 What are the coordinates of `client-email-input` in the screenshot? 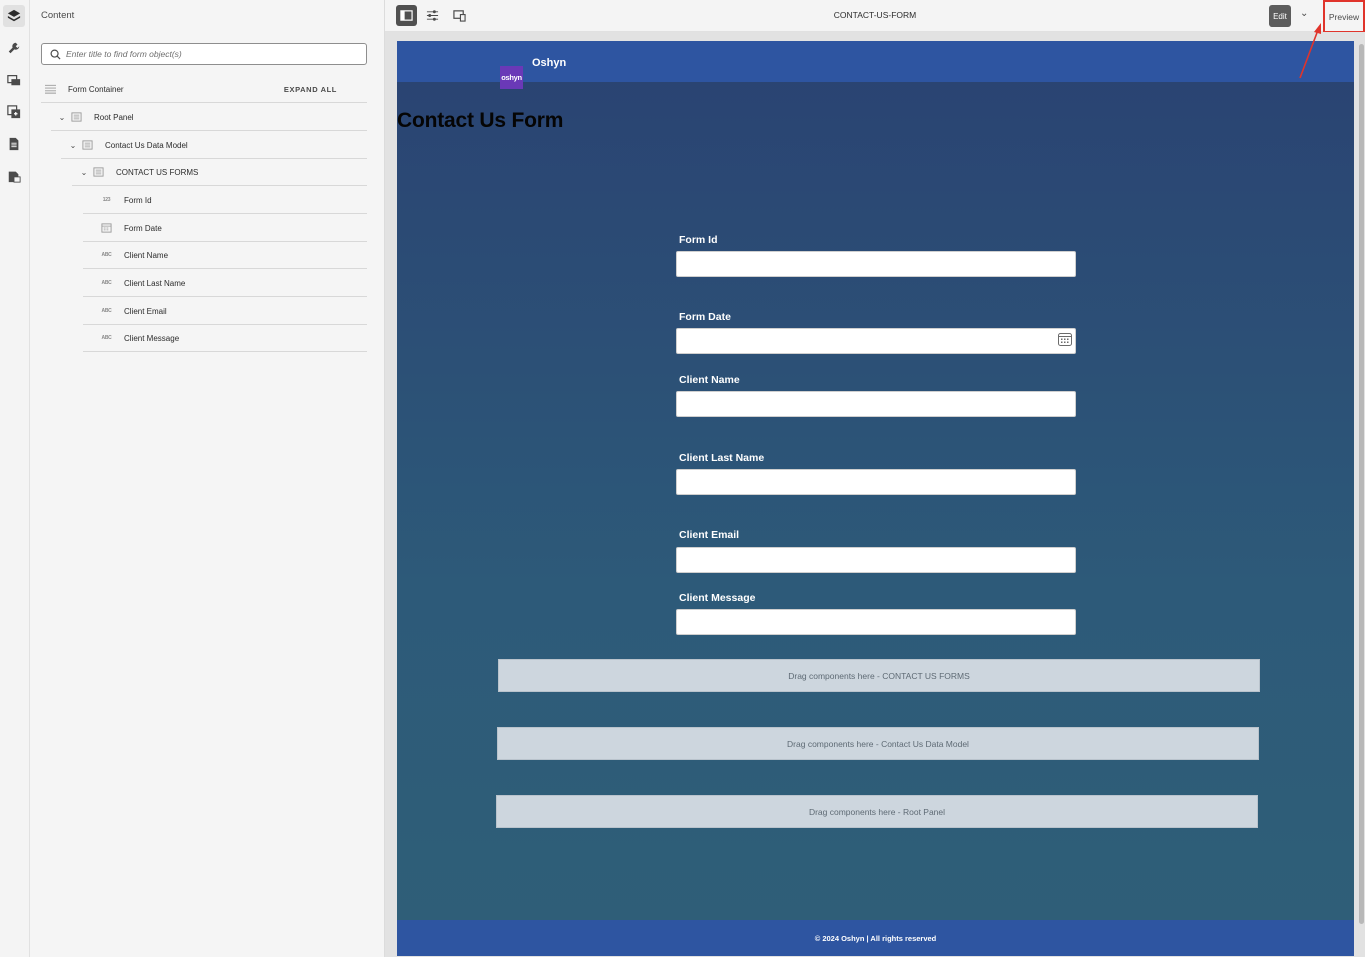 It's located at (876, 560).